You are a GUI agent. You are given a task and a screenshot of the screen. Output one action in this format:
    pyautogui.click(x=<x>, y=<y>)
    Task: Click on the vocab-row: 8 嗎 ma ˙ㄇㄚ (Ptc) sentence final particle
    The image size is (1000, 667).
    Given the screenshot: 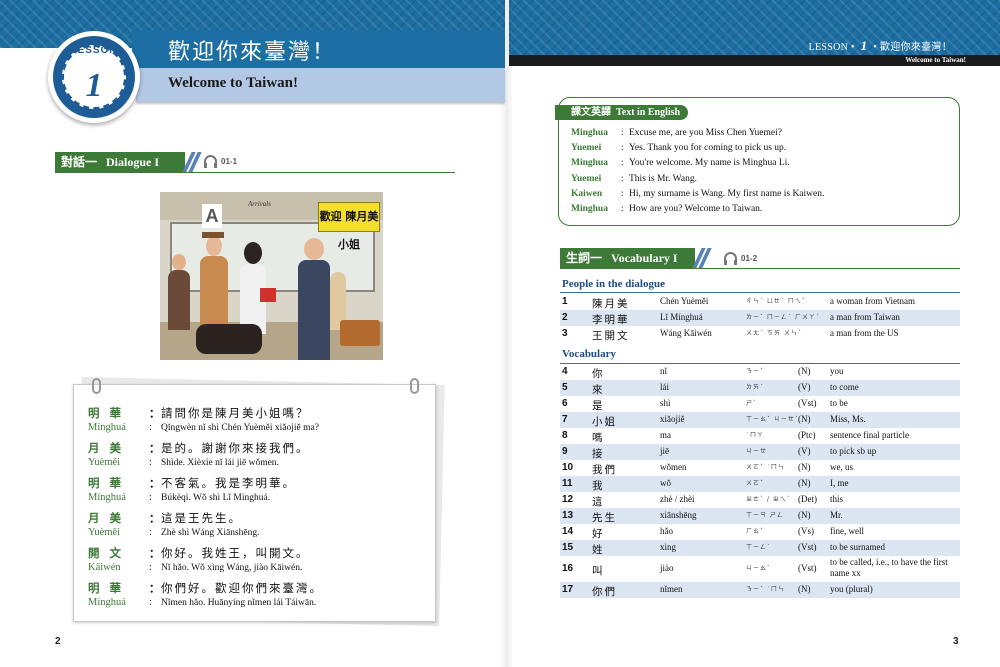 What is the action you would take?
    pyautogui.click(x=760, y=436)
    